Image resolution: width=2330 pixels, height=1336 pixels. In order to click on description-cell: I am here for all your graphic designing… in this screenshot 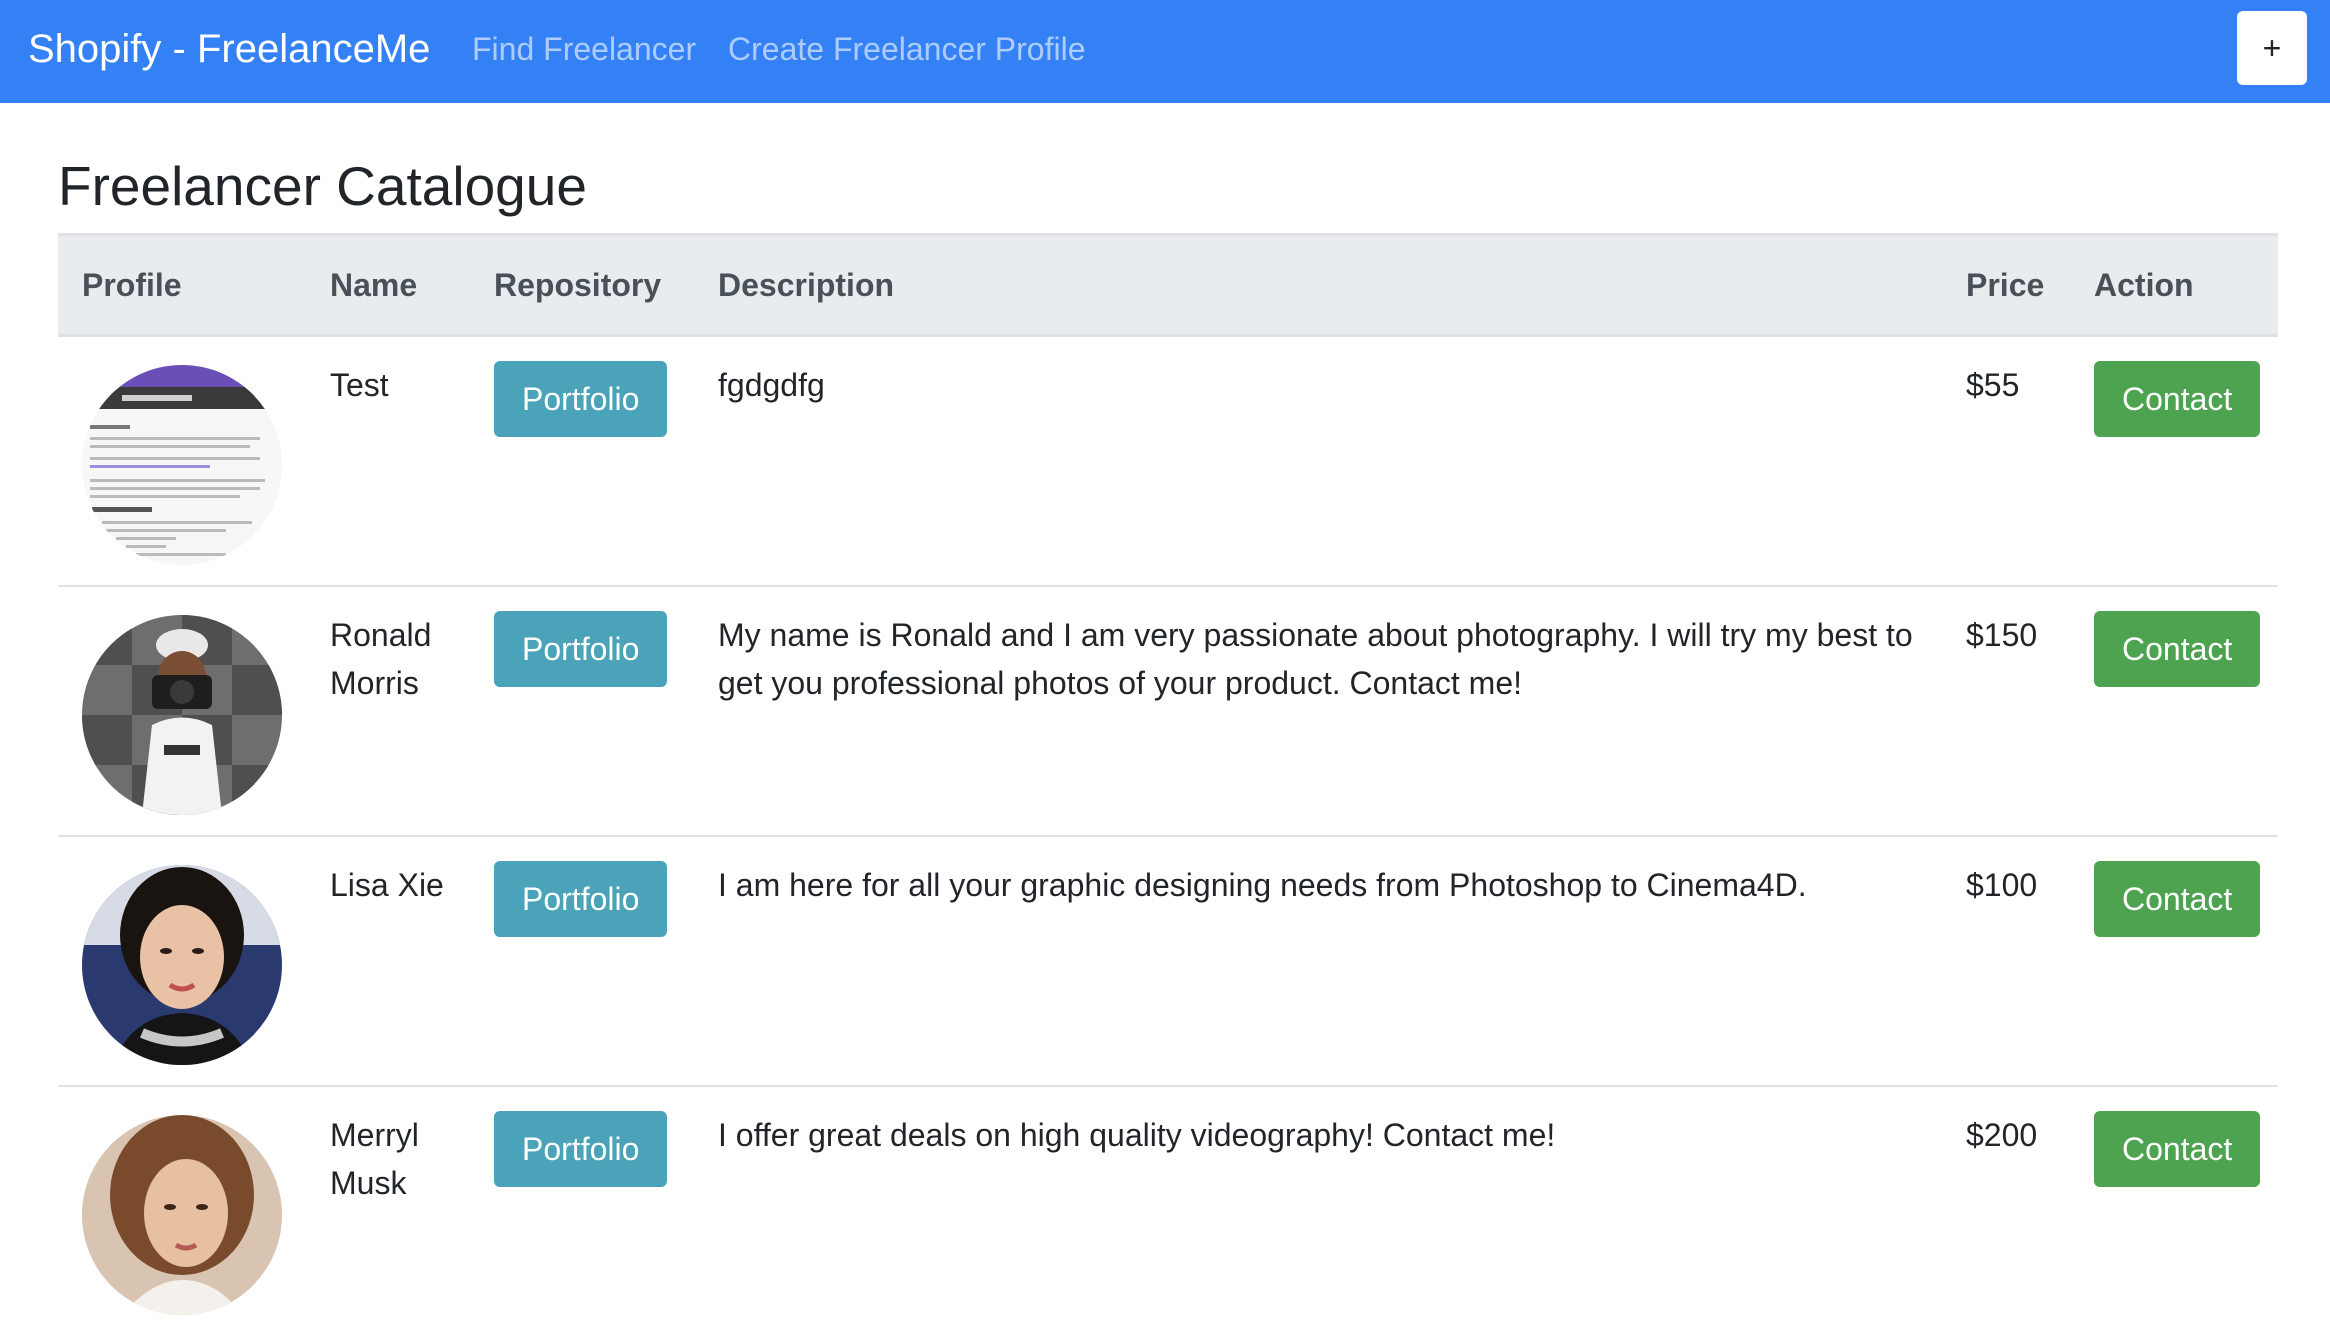, I will do `click(1318, 961)`.